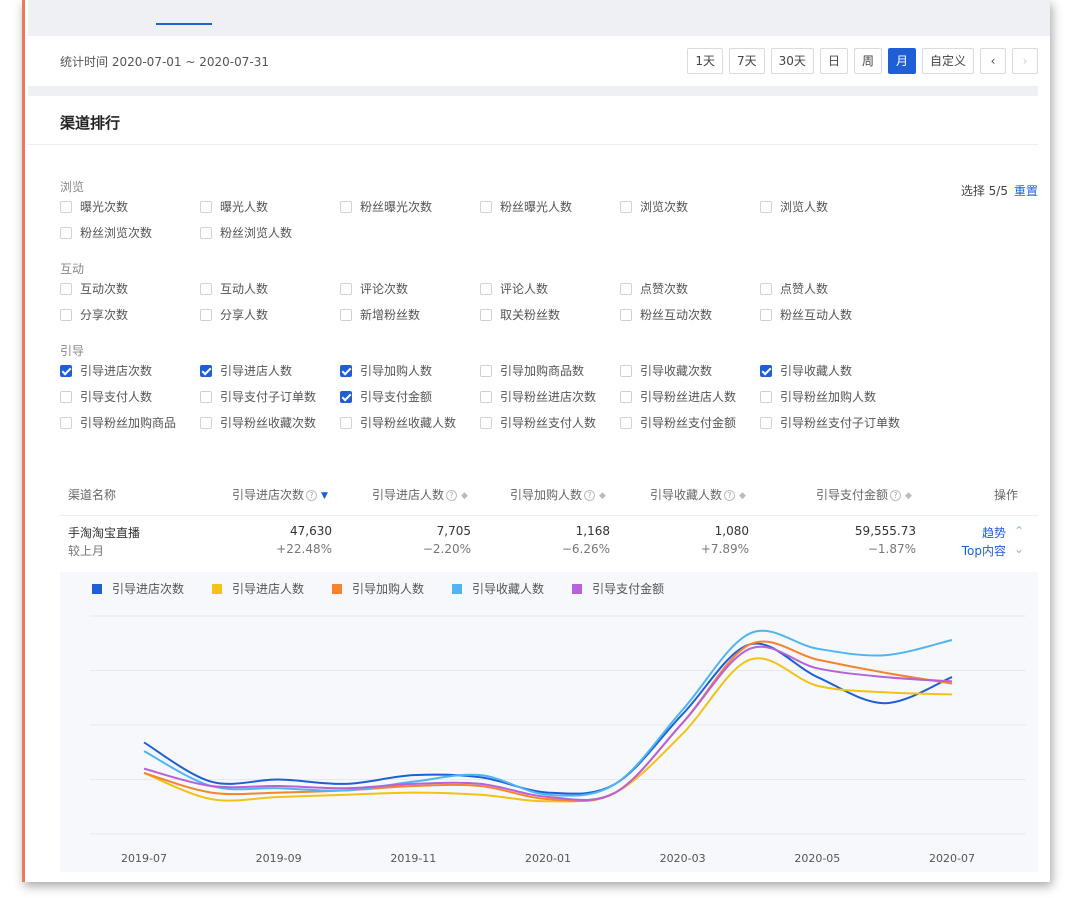  What do you see at coordinates (138, 588) in the screenshot?
I see `legend-item: 引导进店次数` at bounding box center [138, 588].